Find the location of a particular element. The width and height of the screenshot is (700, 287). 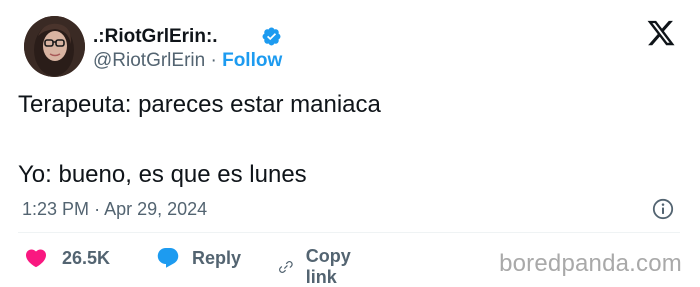

follow-button: Follow is located at coordinates (252, 60).